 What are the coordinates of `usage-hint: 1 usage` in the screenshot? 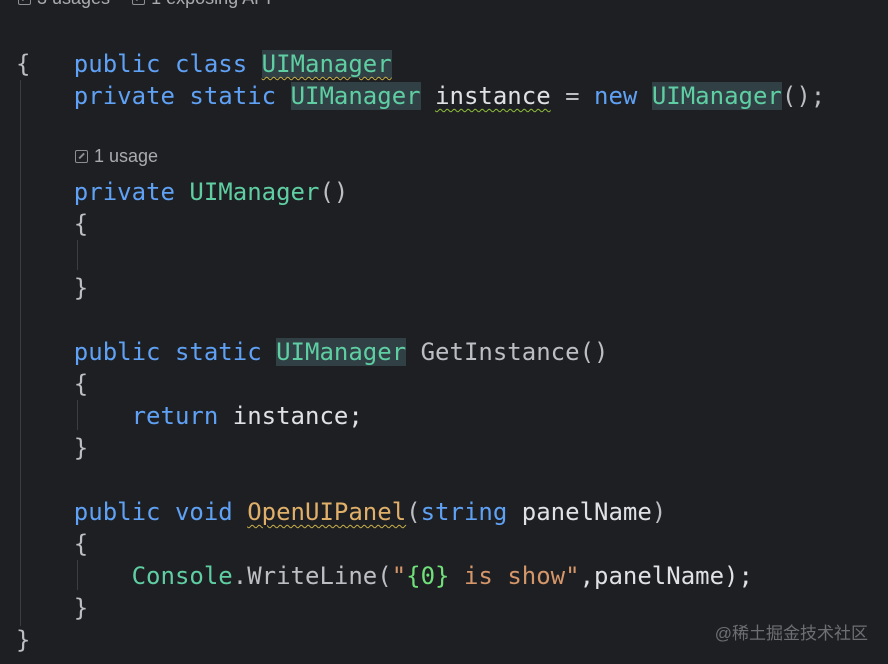 It's located at (116, 156).